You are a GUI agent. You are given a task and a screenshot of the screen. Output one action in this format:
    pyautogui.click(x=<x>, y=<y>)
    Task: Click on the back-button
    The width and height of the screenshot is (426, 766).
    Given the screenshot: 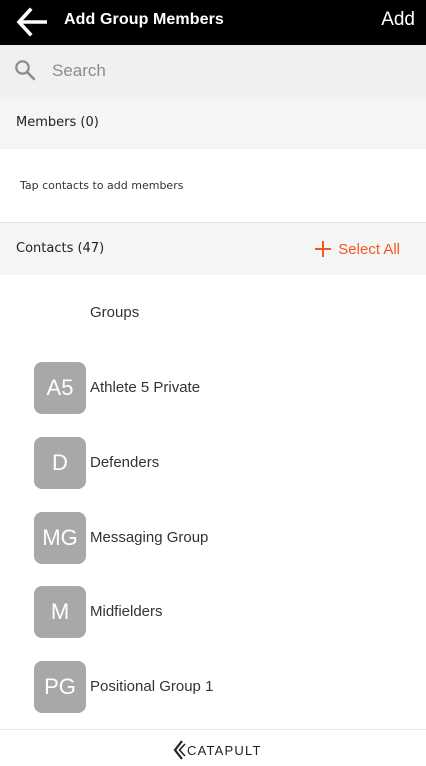 What is the action you would take?
    pyautogui.click(x=36, y=22)
    